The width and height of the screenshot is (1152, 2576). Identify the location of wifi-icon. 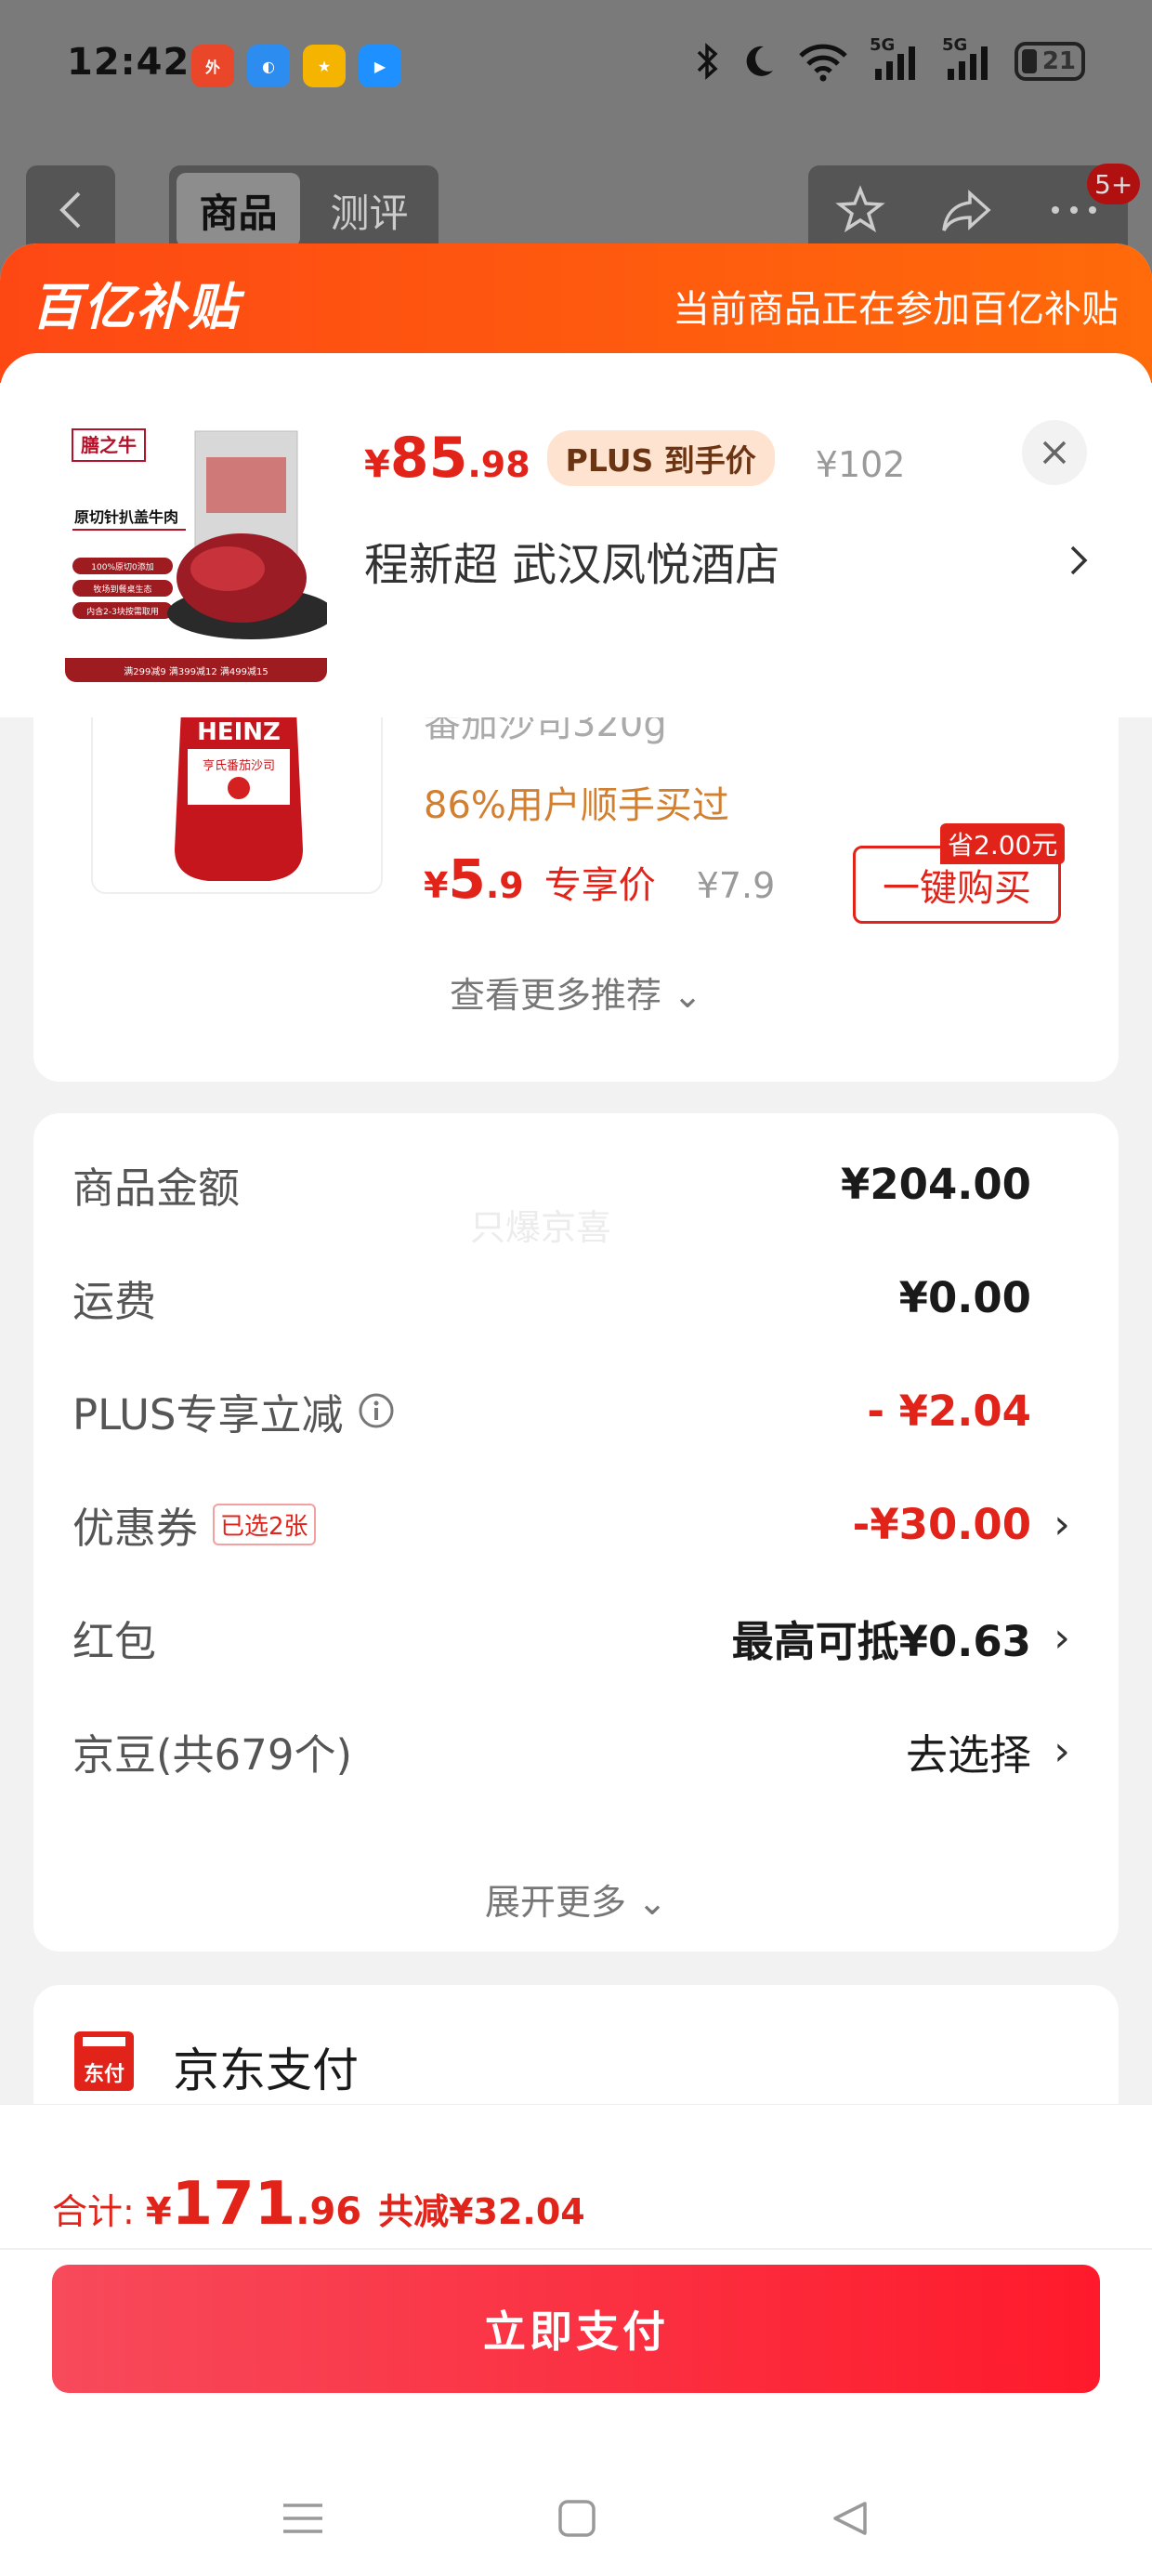
(823, 63).